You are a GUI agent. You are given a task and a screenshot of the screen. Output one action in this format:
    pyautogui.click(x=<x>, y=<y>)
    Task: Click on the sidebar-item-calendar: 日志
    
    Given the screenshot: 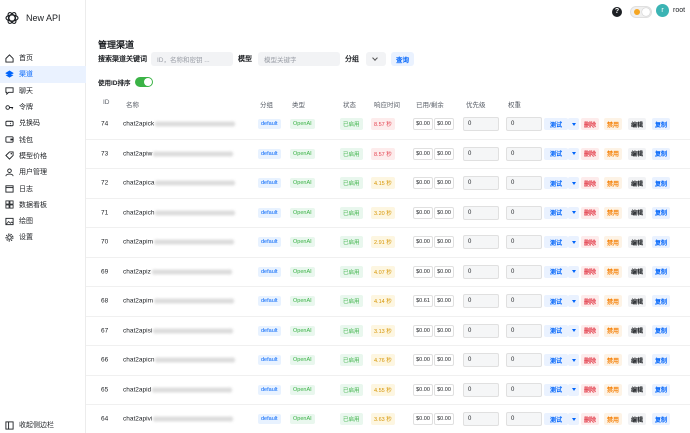 What is the action you would take?
    pyautogui.click(x=43, y=188)
    